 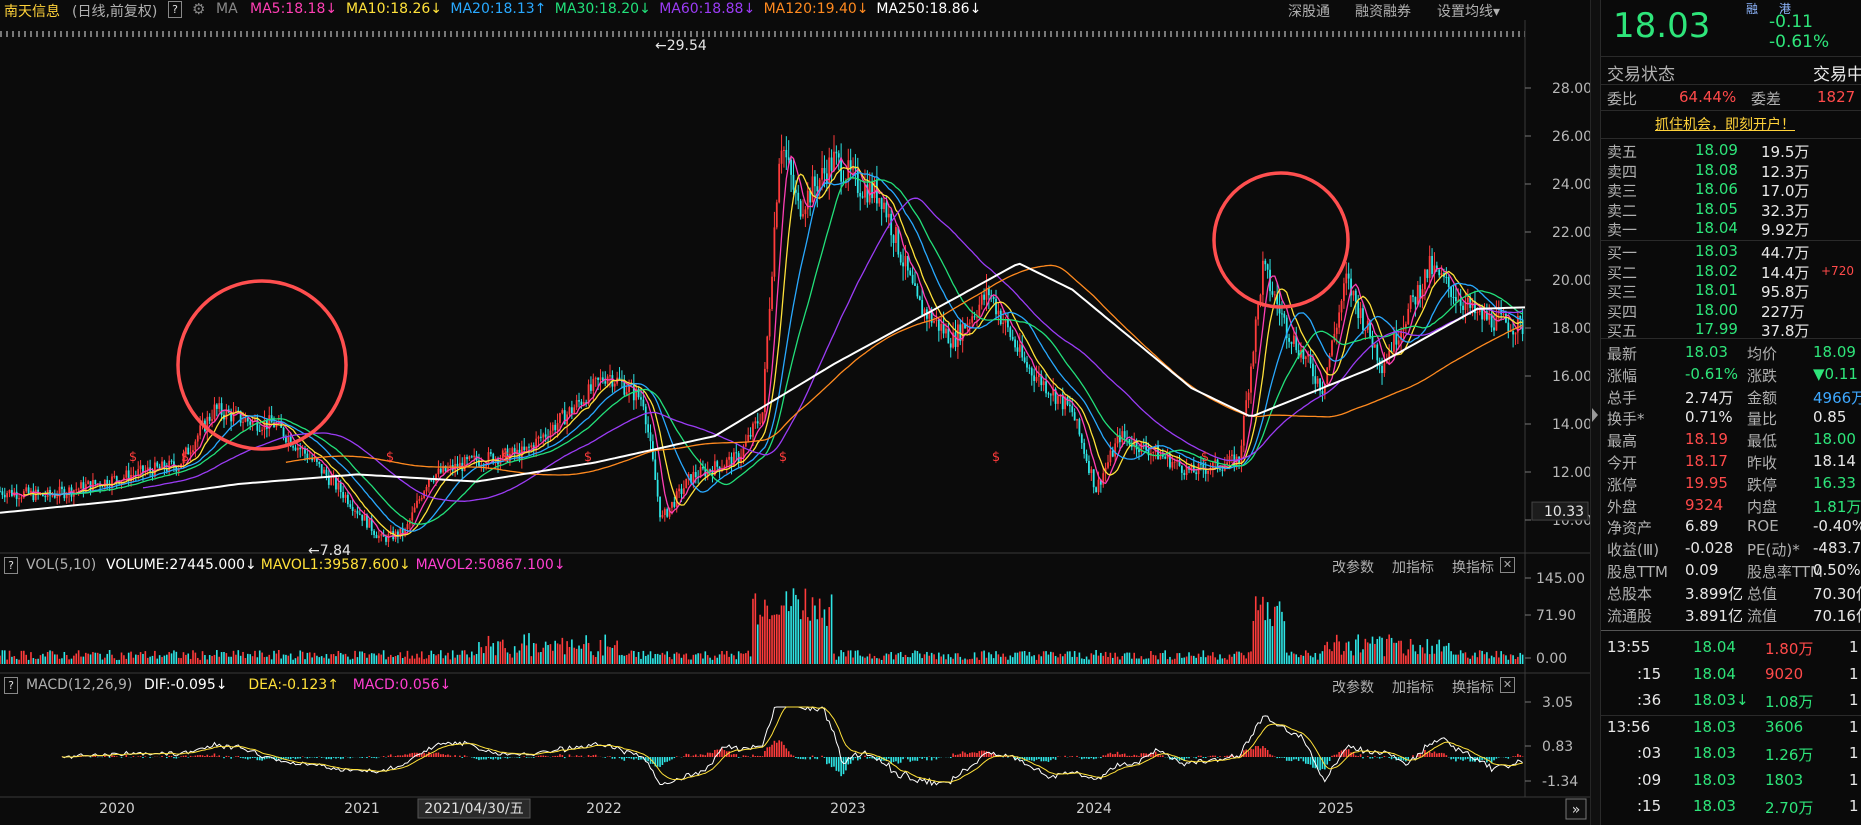 What do you see at coordinates (1731, 505) in the screenshot?
I see `stats-row: 外盘 9324 内盘 1.81万` at bounding box center [1731, 505].